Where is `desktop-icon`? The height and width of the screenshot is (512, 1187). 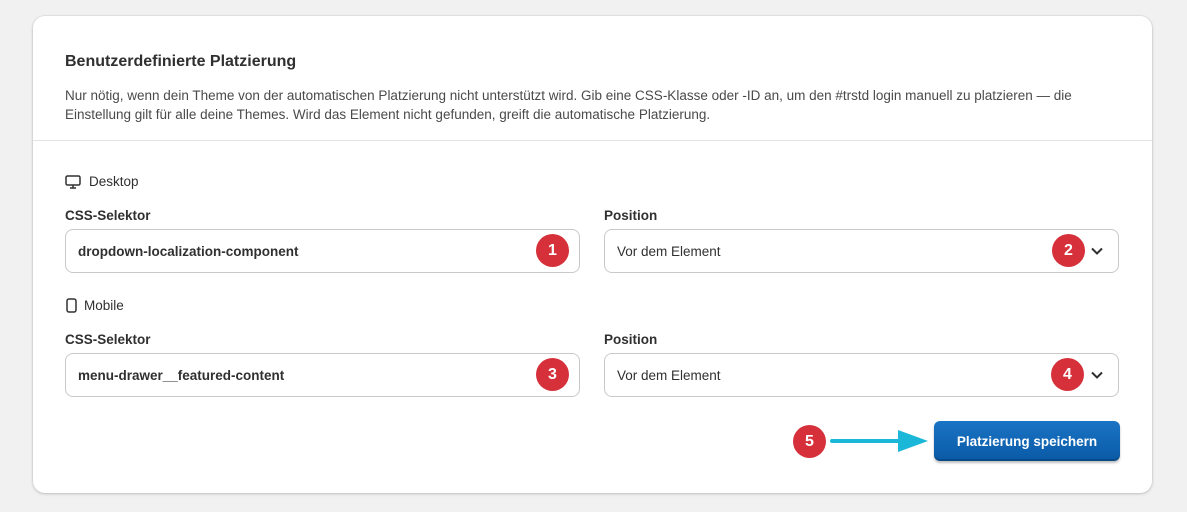
desktop-icon is located at coordinates (73, 181).